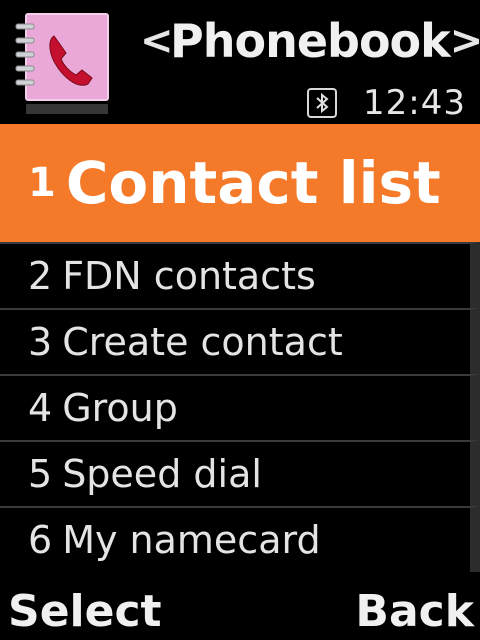 The image size is (480, 640). Describe the element at coordinates (40, 342) in the screenshot. I see `menu-item-number: 3` at that location.